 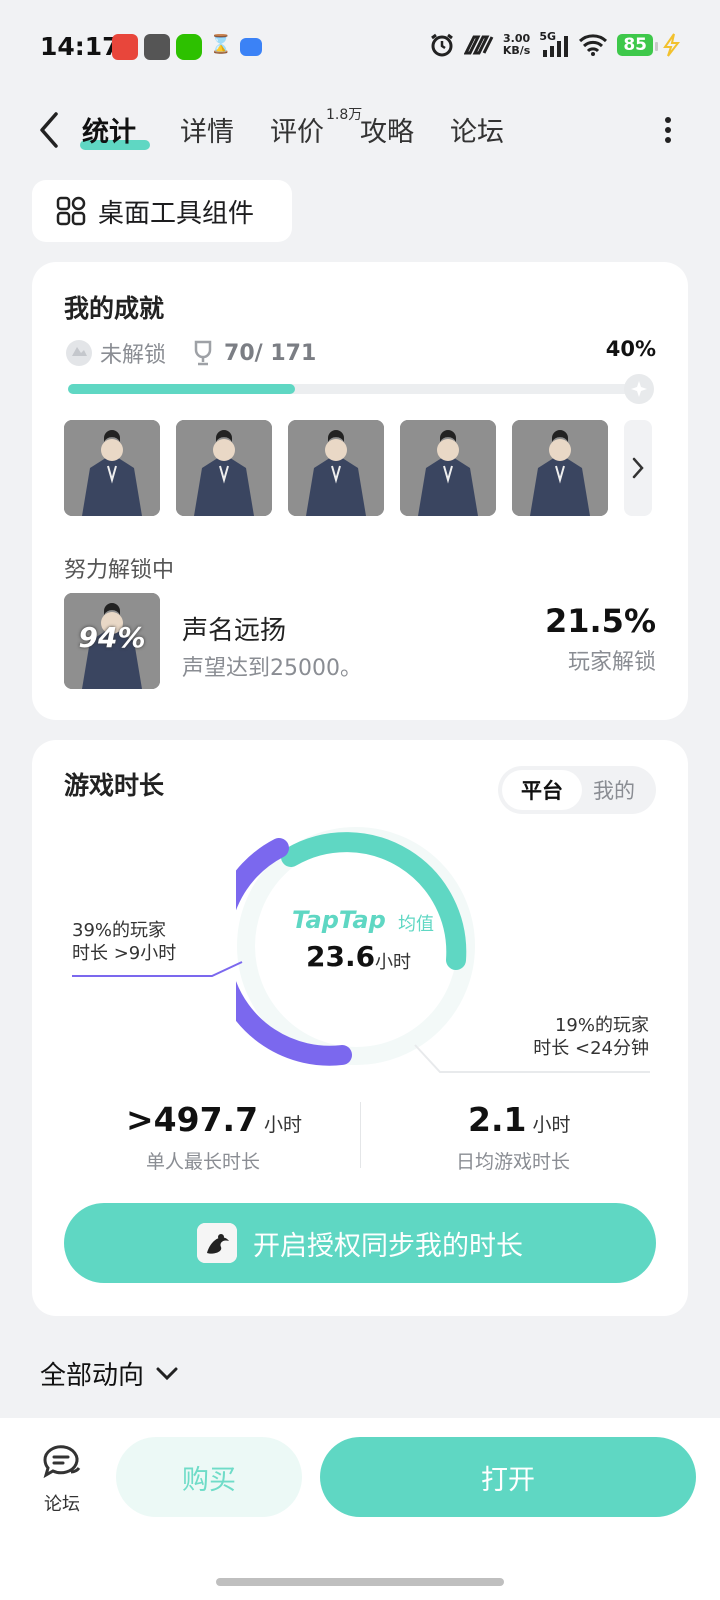 I want to click on tab-guides: 攻略, so click(x=387, y=129).